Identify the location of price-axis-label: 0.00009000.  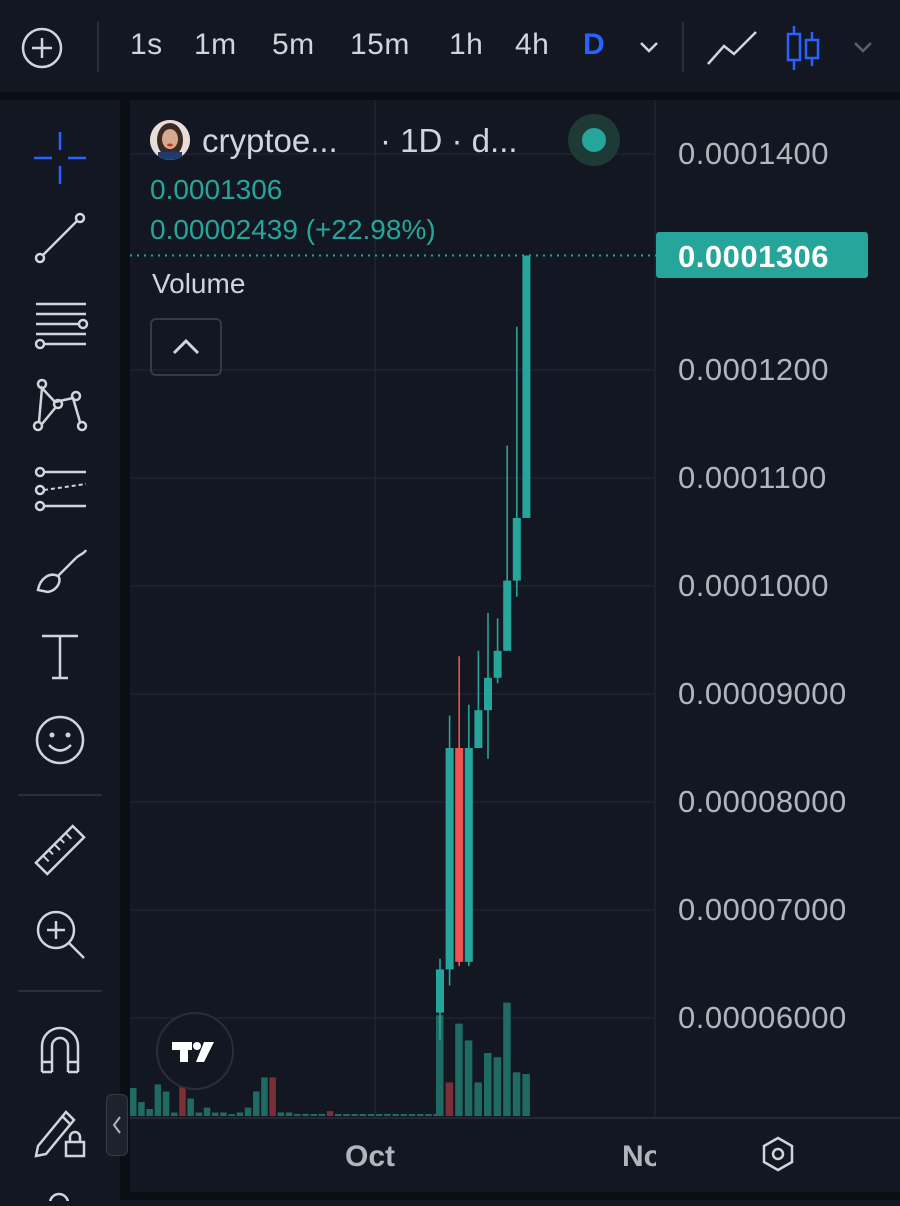
(762, 693).